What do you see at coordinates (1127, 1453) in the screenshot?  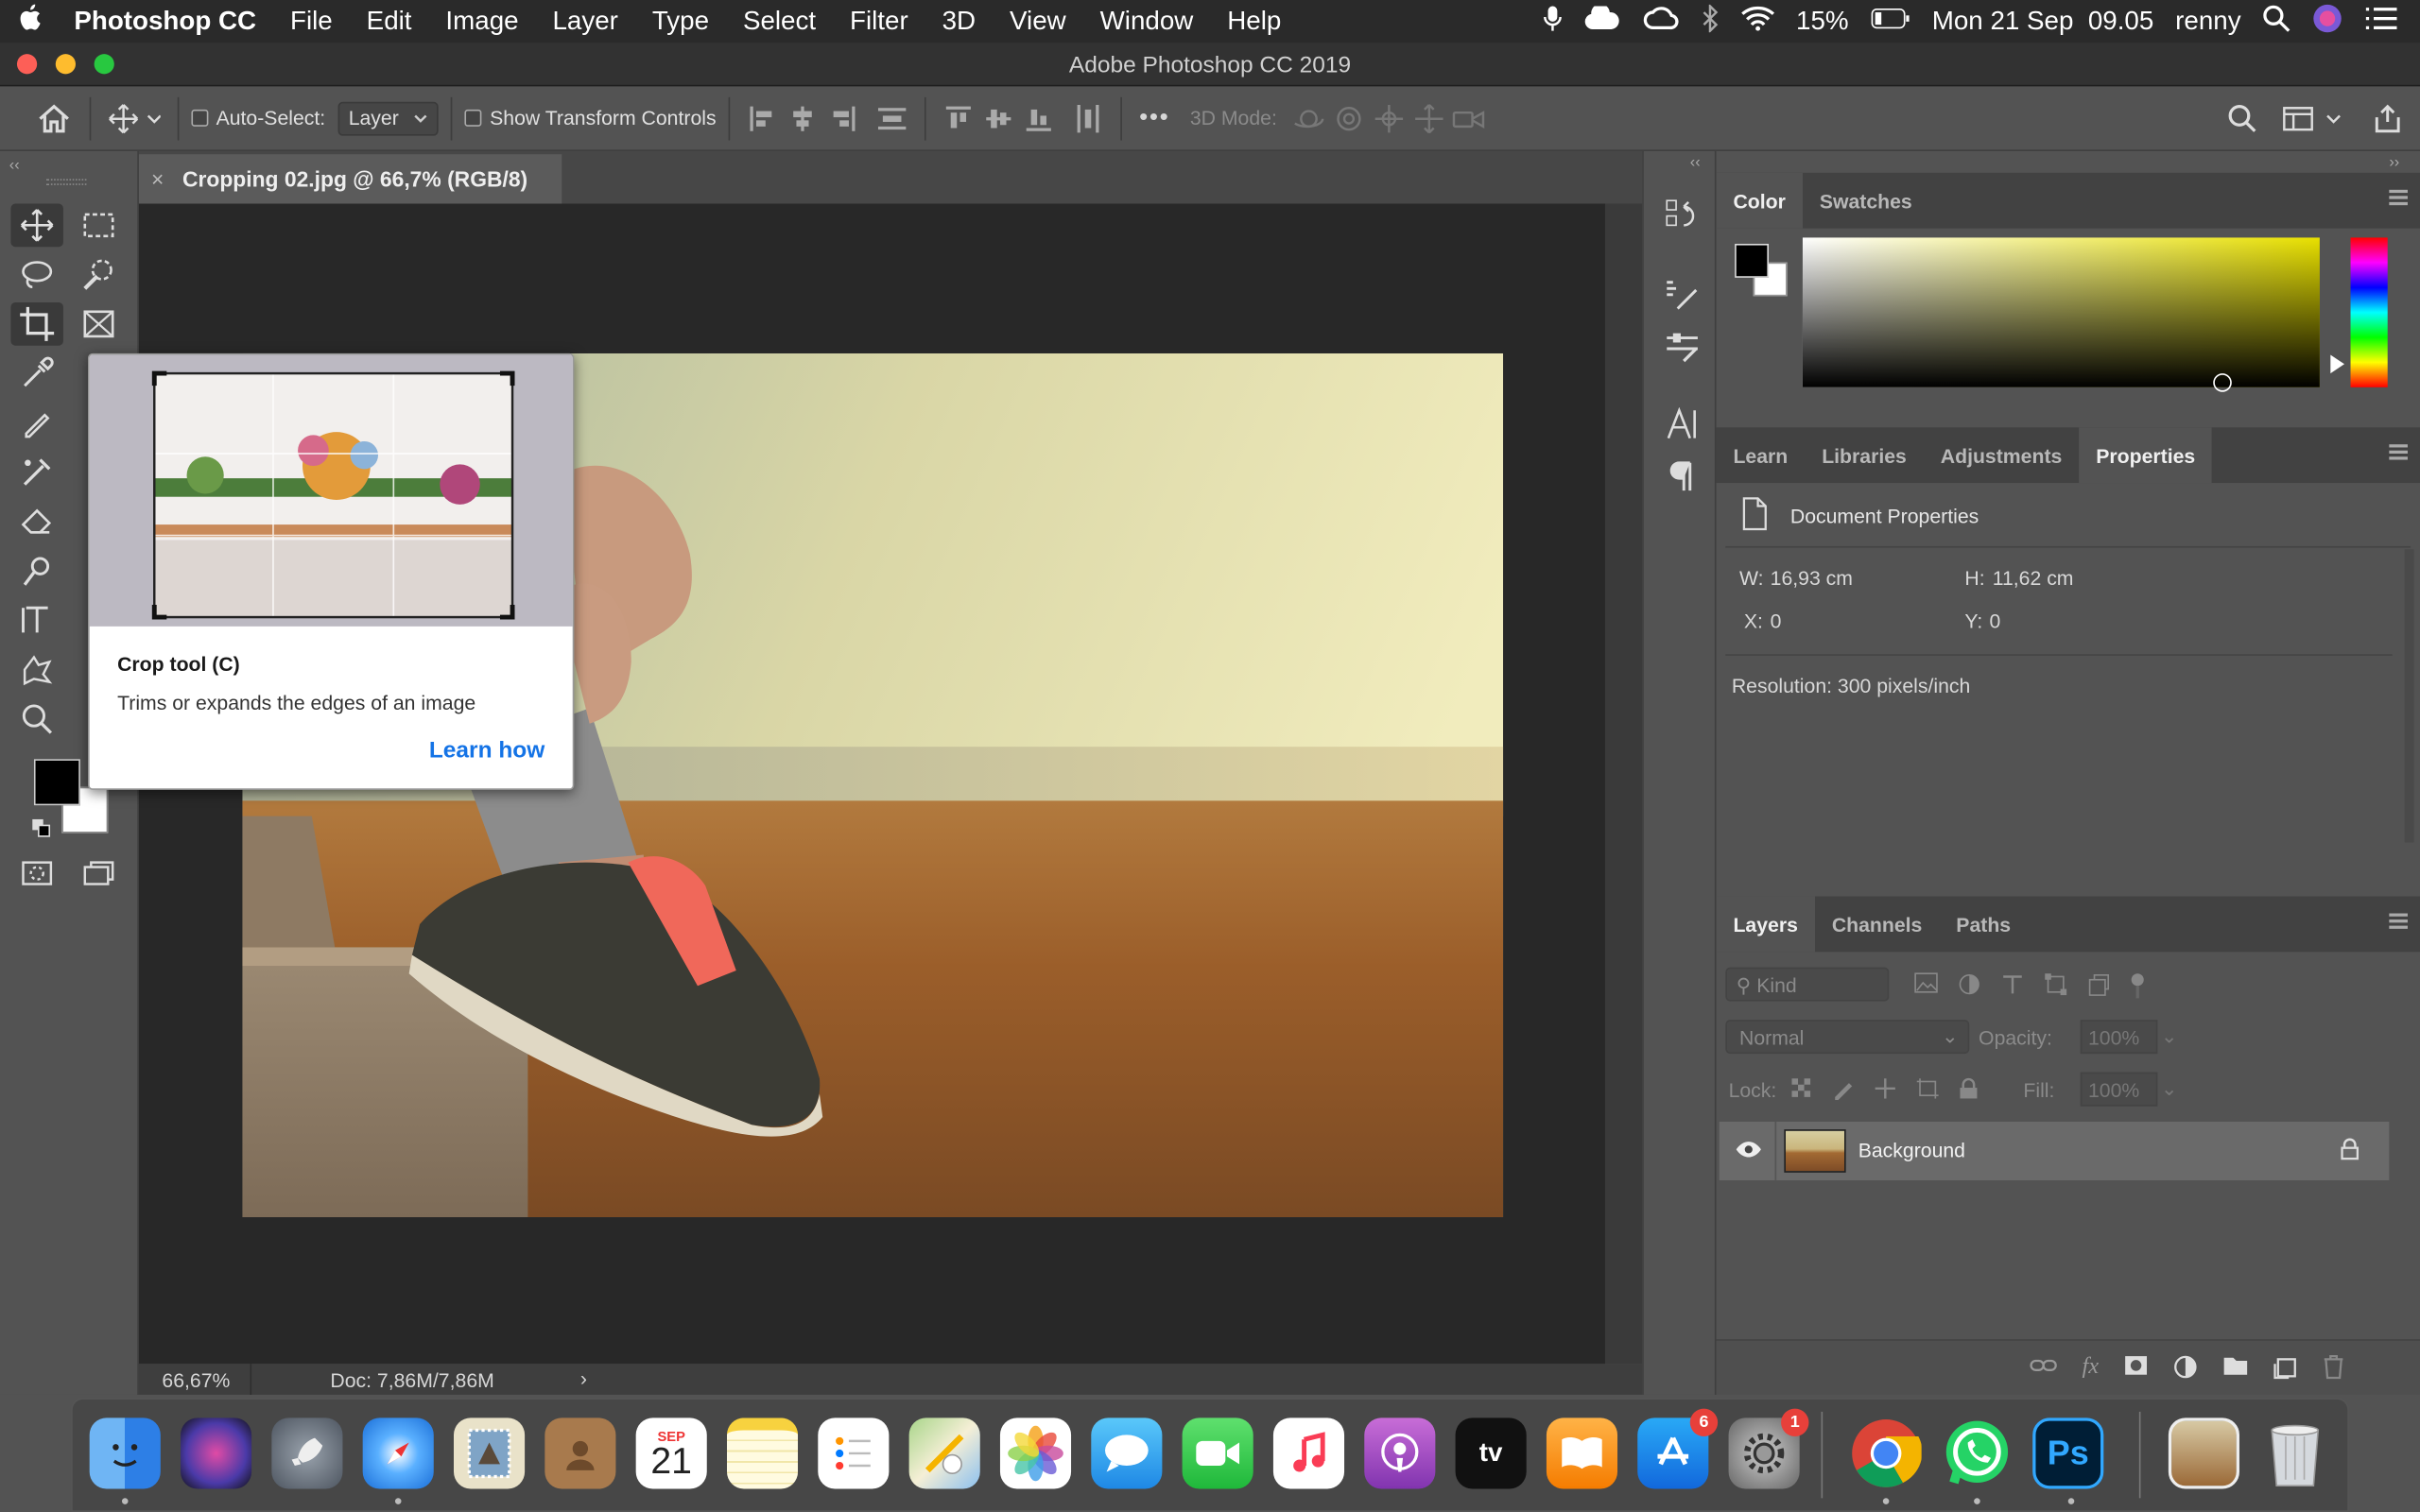 I see `messages-icon` at bounding box center [1127, 1453].